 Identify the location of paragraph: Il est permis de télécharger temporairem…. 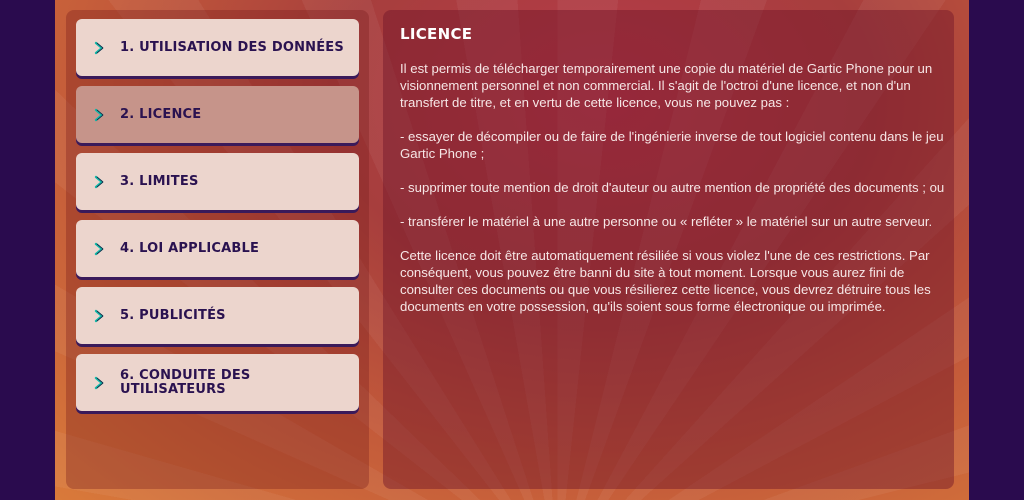
(666, 85).